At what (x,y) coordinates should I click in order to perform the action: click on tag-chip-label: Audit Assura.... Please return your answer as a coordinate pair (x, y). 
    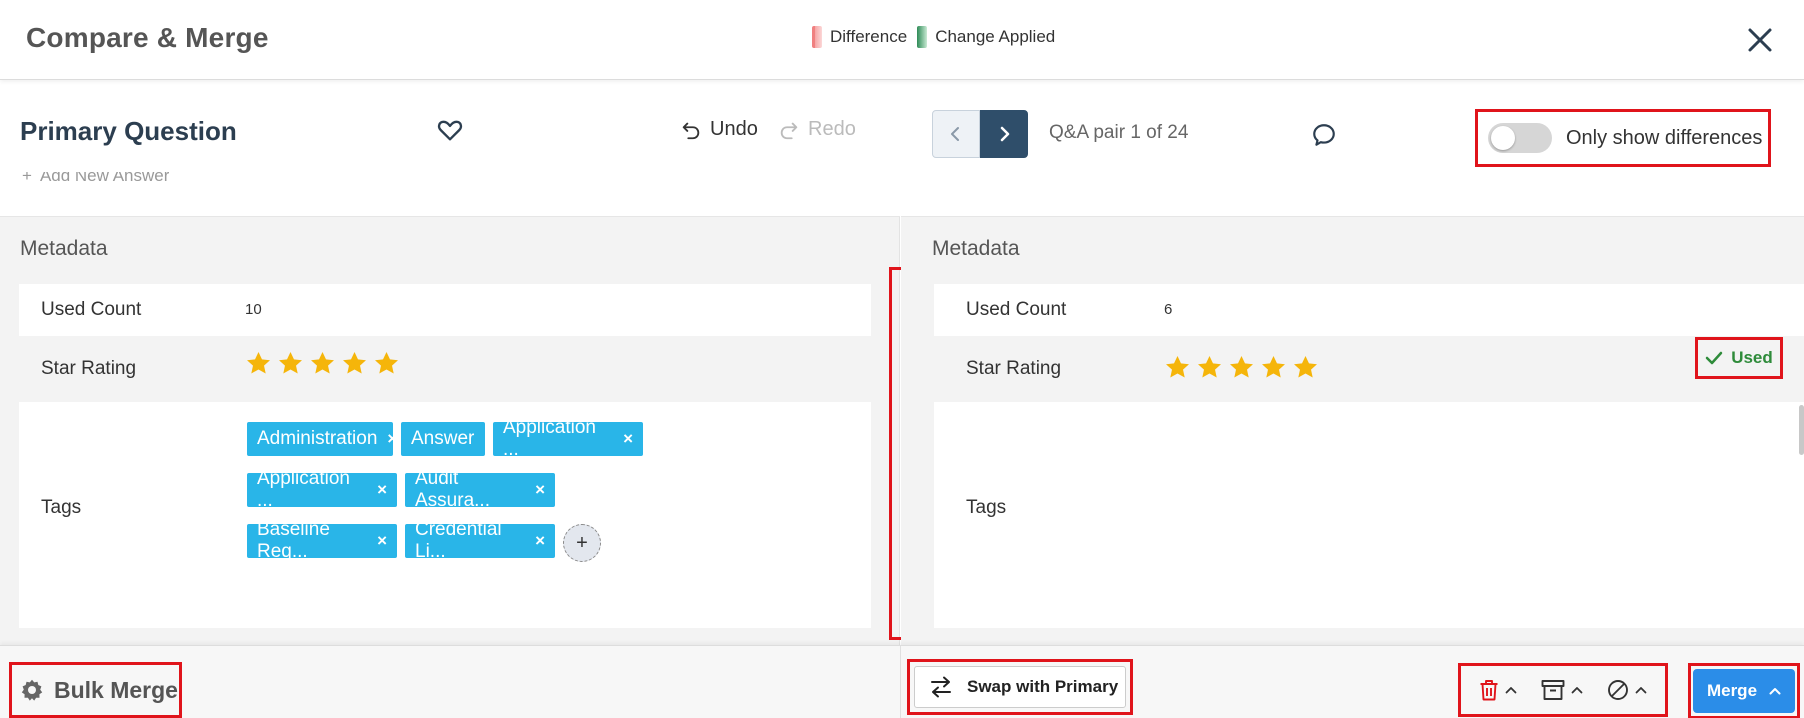
    Looking at the image, I should click on (452, 489).